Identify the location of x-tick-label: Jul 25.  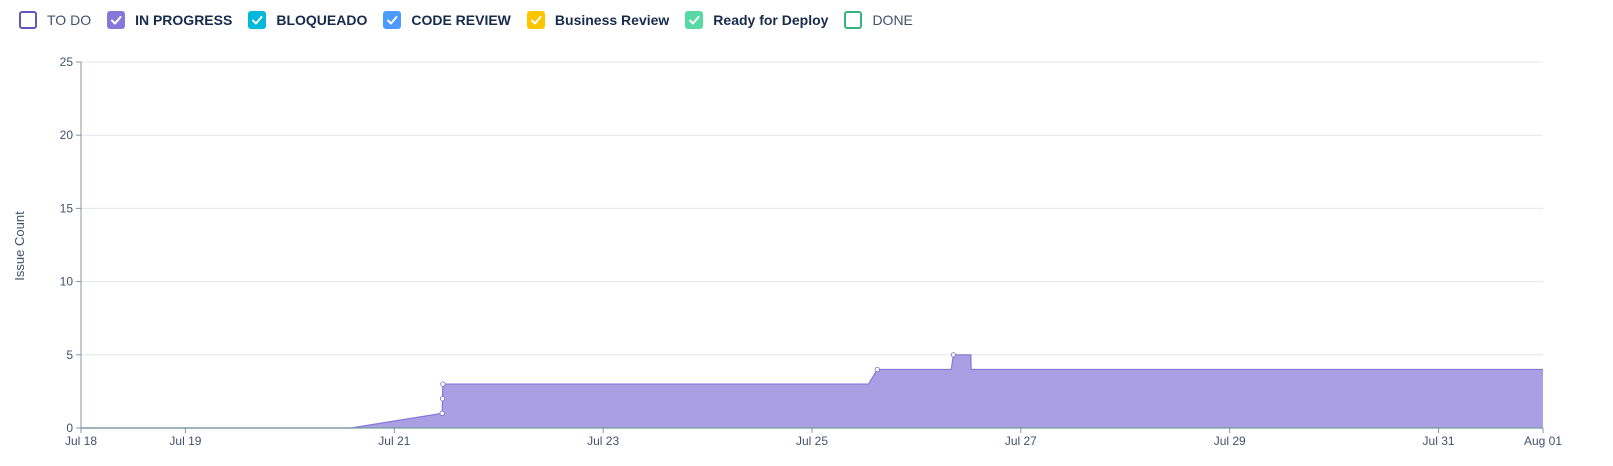
(812, 441).